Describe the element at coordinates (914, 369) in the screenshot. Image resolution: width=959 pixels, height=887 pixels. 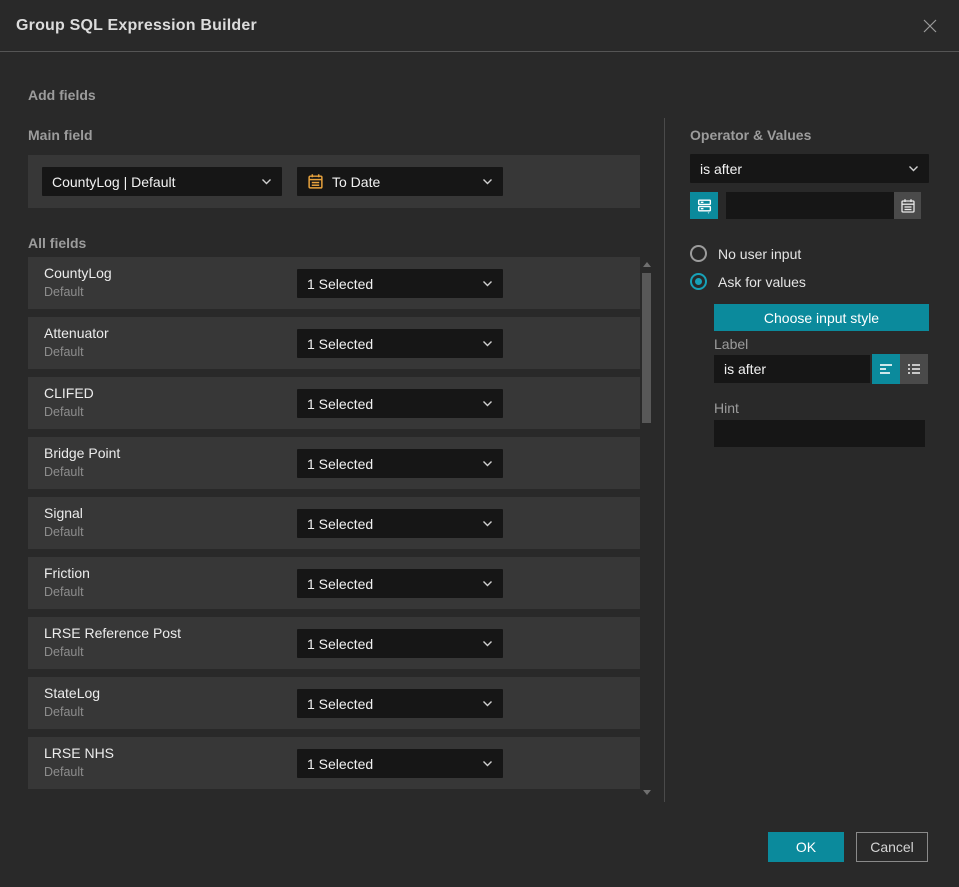
I see `list-input-style-icon` at that location.